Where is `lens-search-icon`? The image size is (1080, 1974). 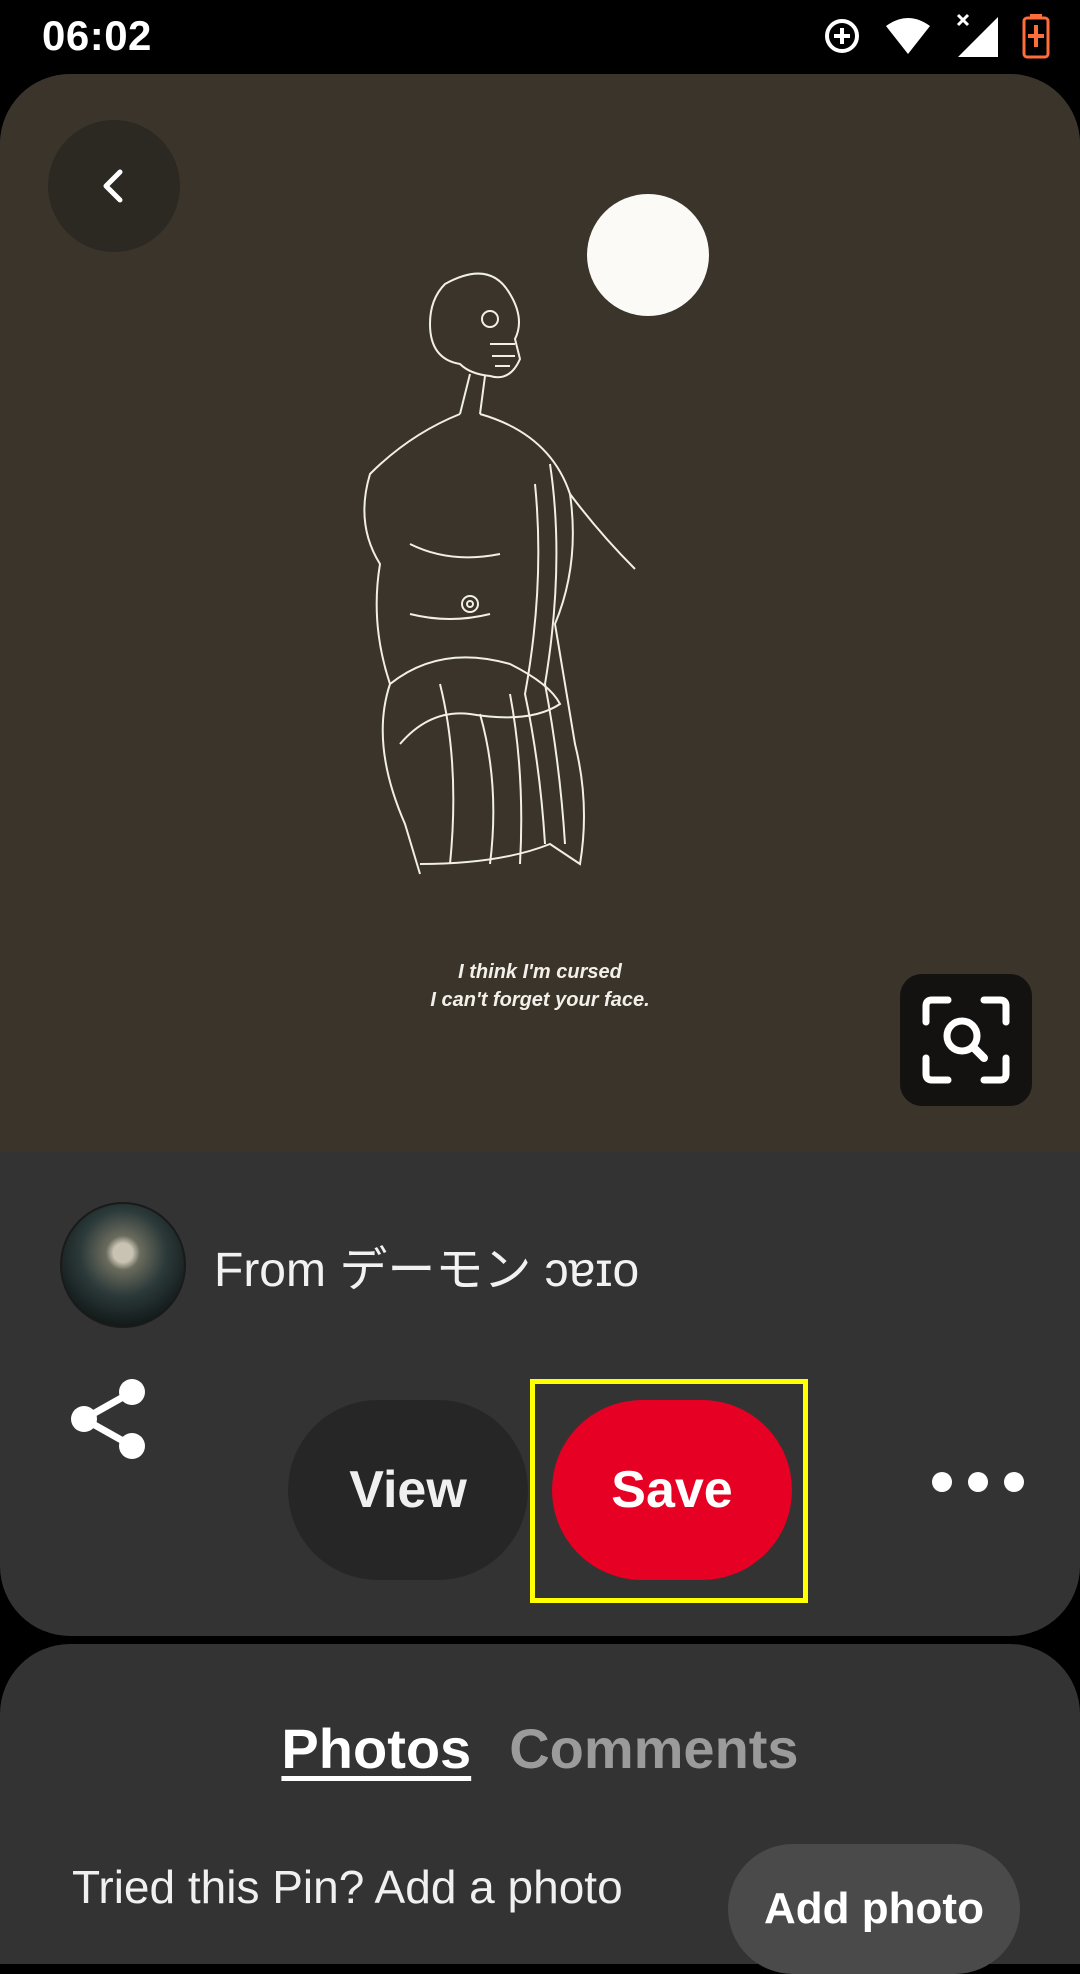 lens-search-icon is located at coordinates (966, 1040).